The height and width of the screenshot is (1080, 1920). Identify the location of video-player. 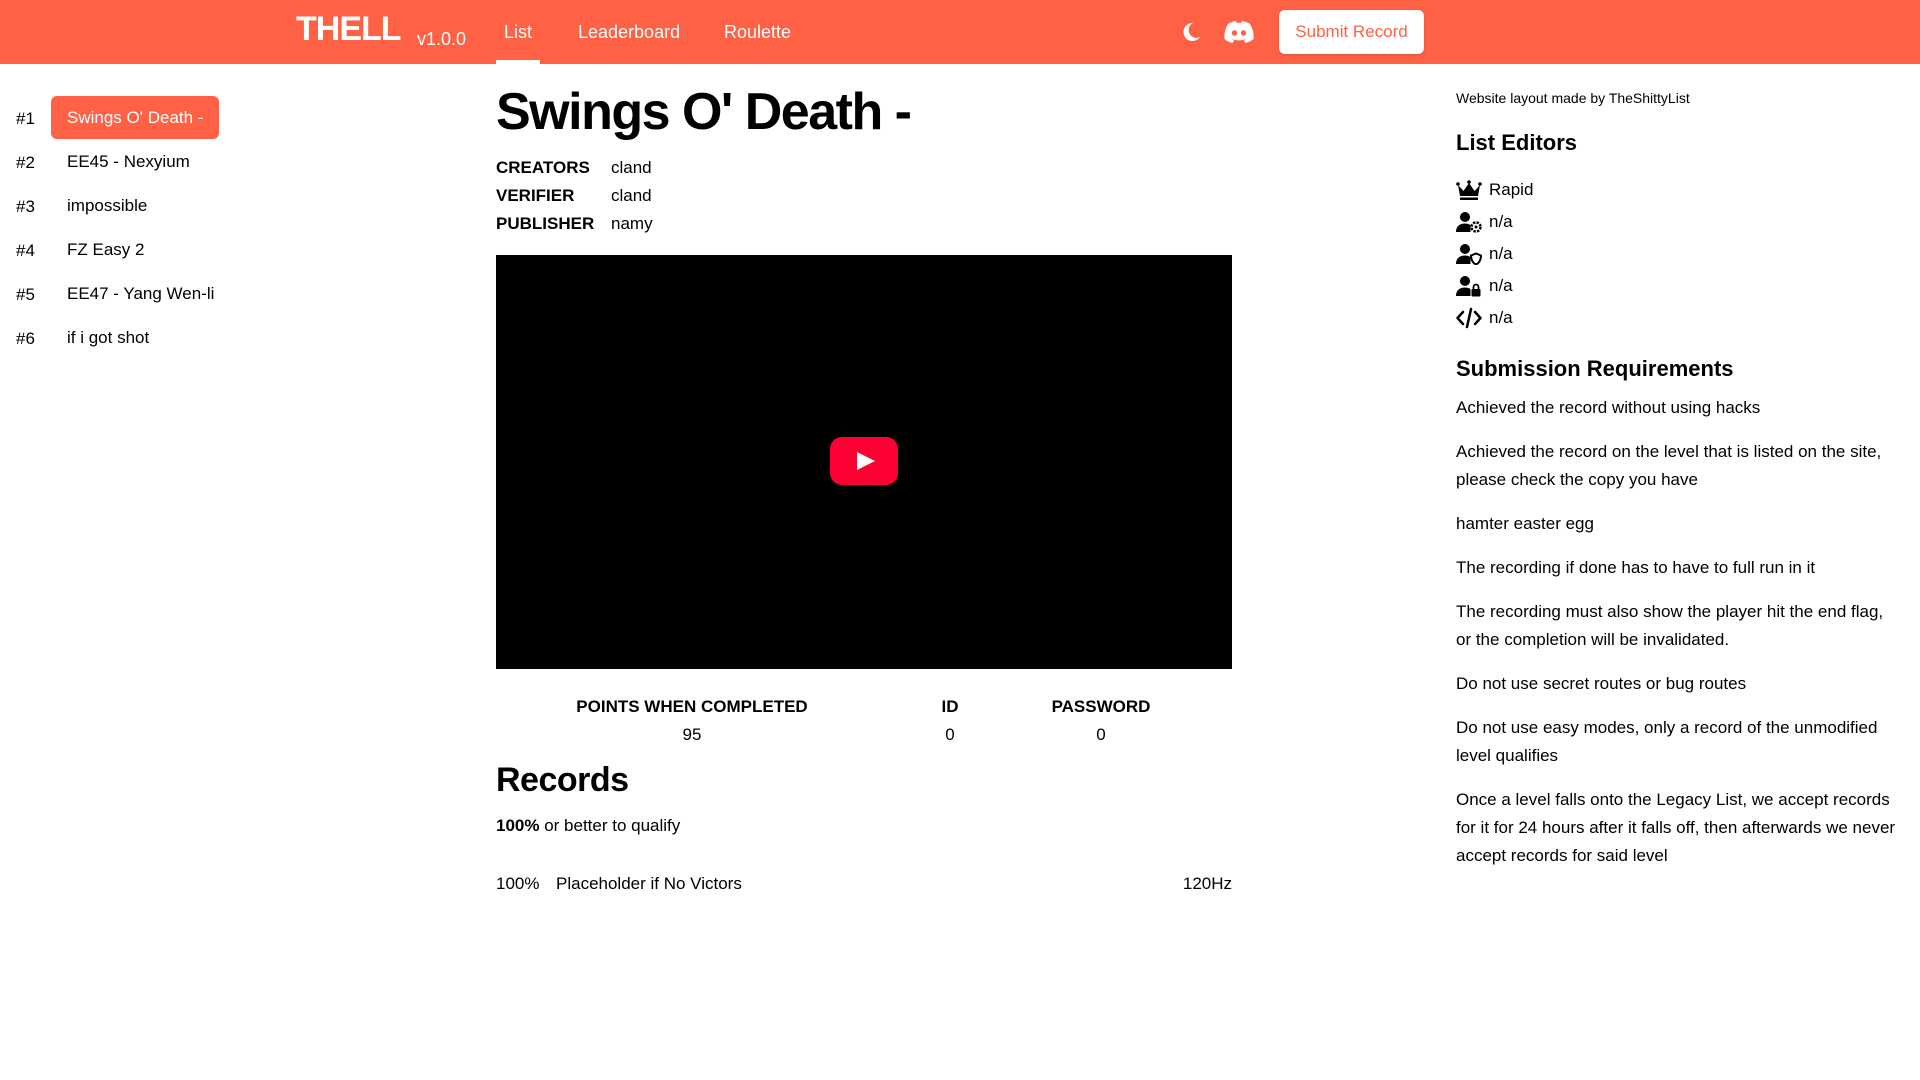
(864, 462).